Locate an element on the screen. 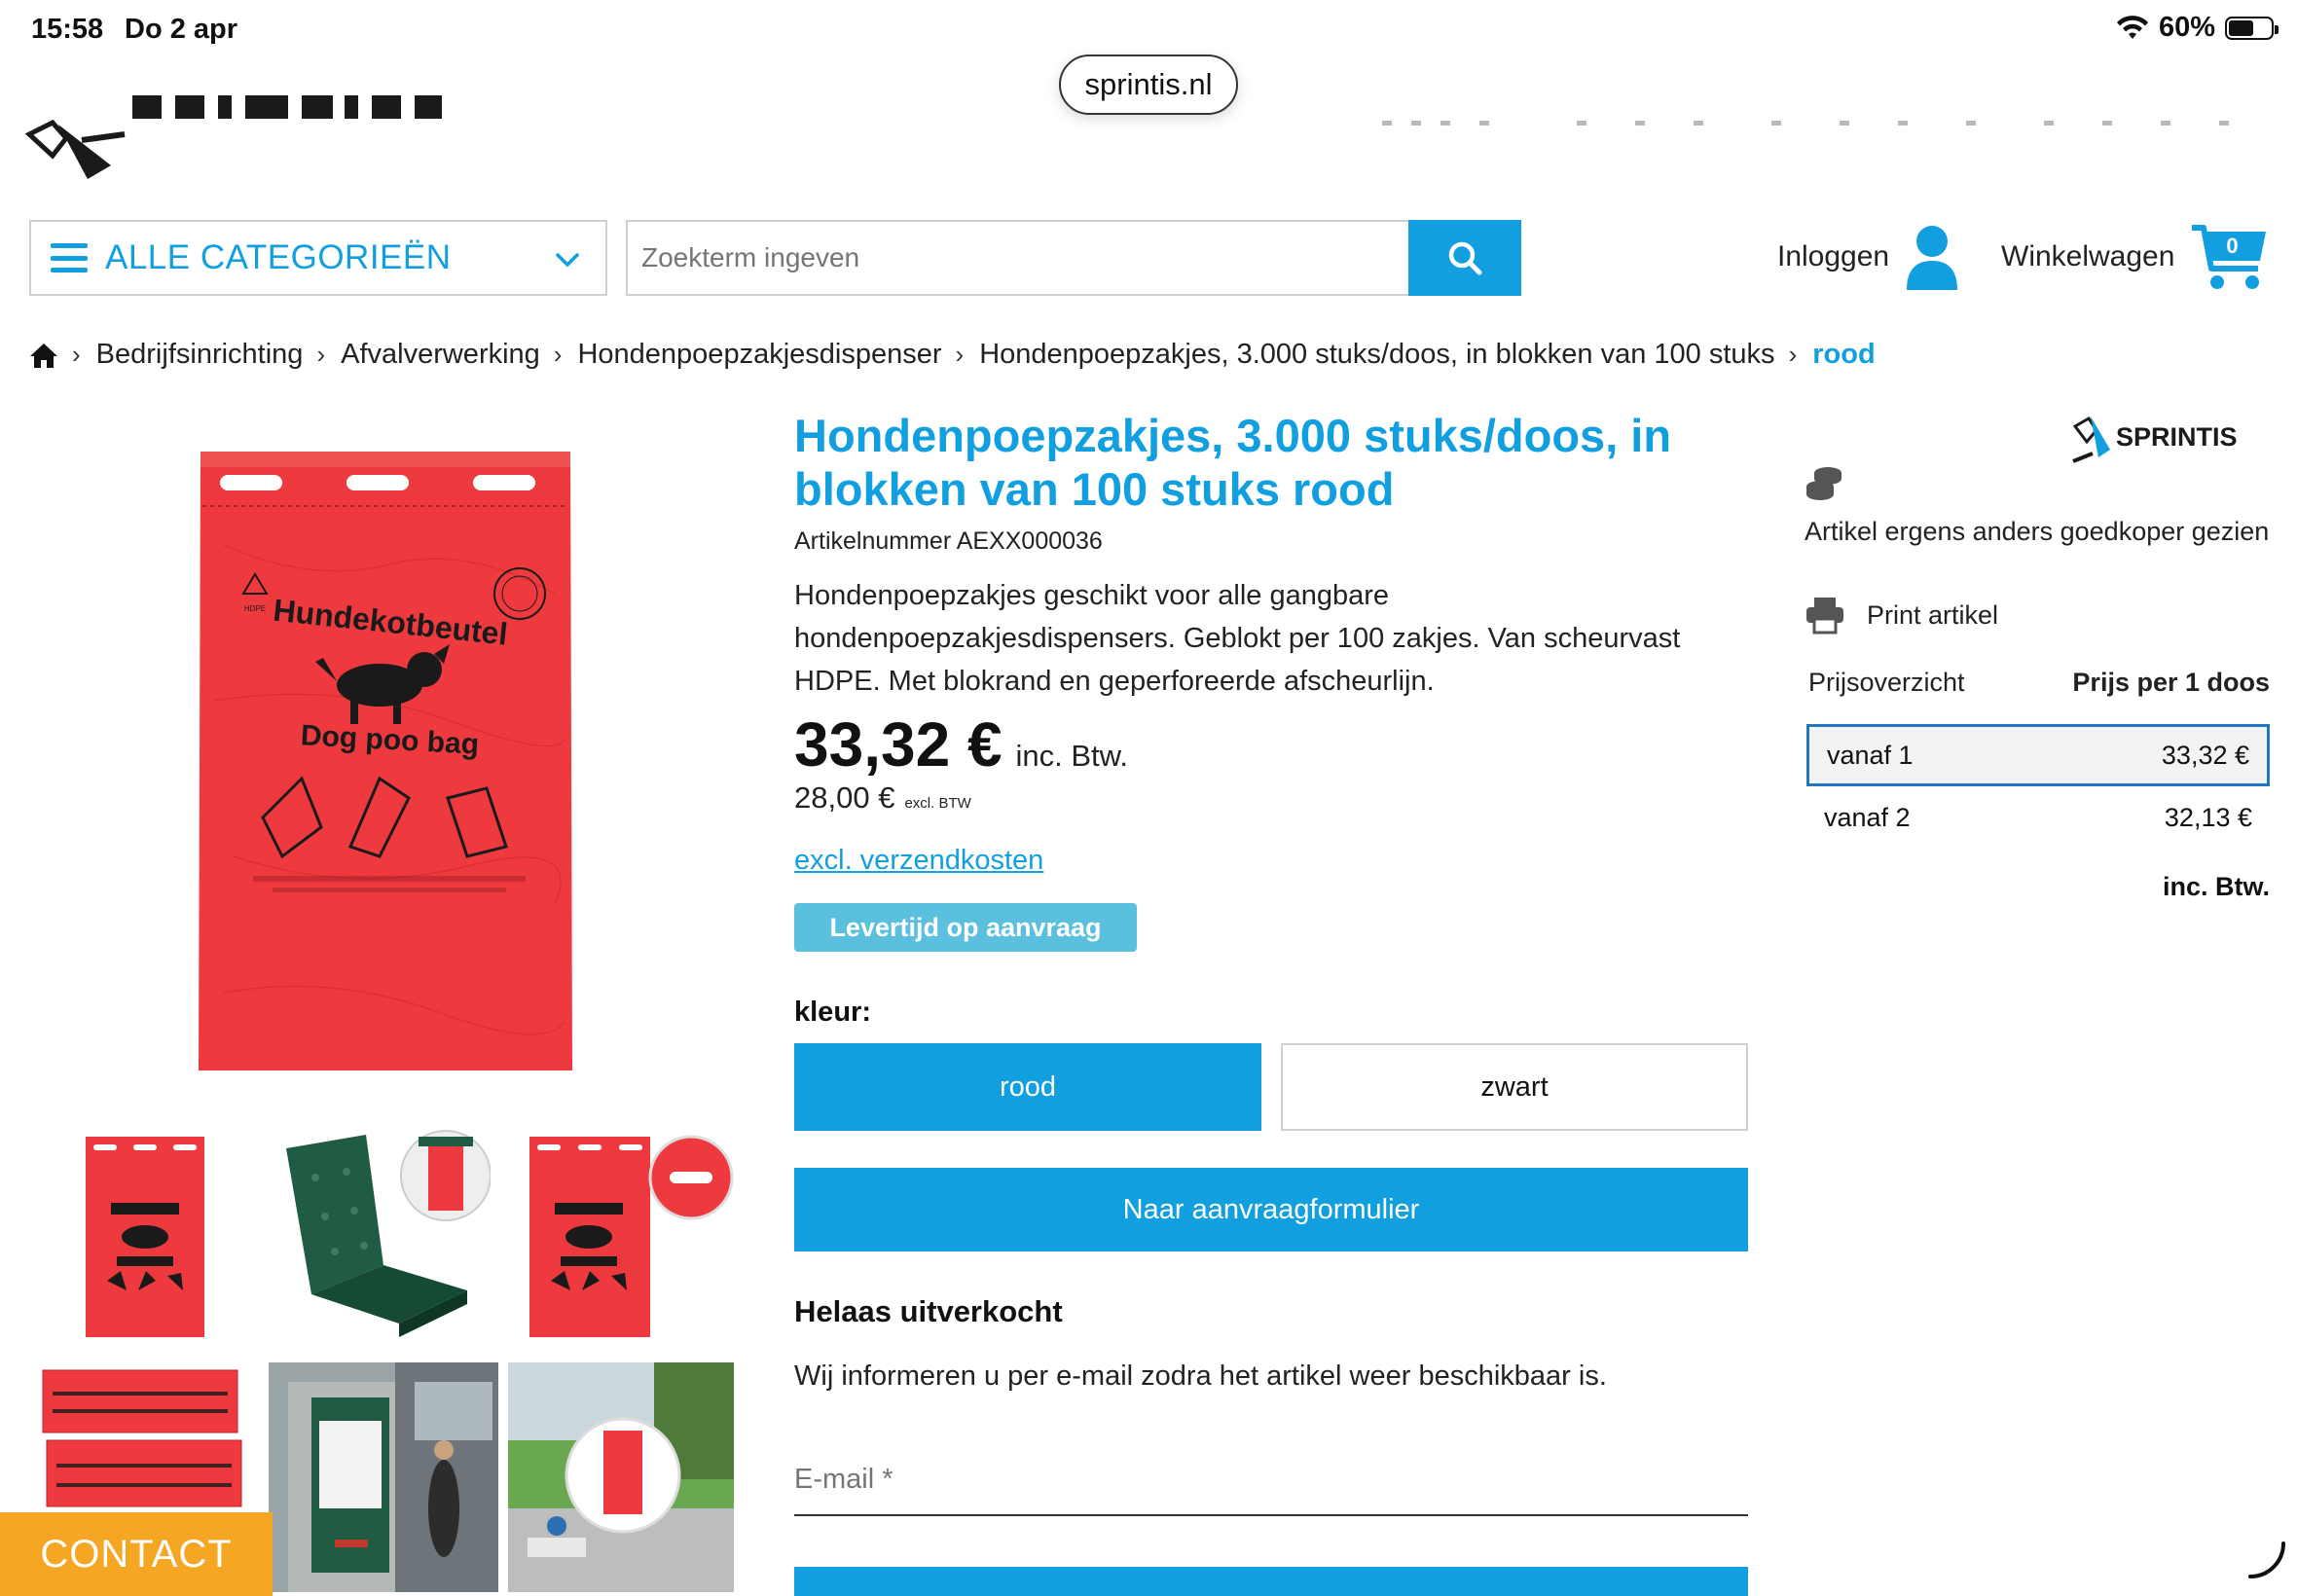 The height and width of the screenshot is (1596, 2297). price-incl-label: inc. Btw. is located at coordinates (1071, 756).